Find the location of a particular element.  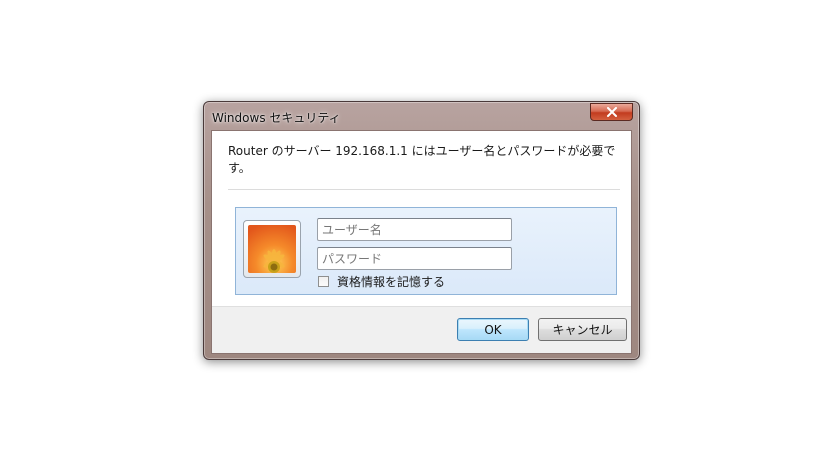

remember-label: 資格情報を記憶する is located at coordinates (391, 281).